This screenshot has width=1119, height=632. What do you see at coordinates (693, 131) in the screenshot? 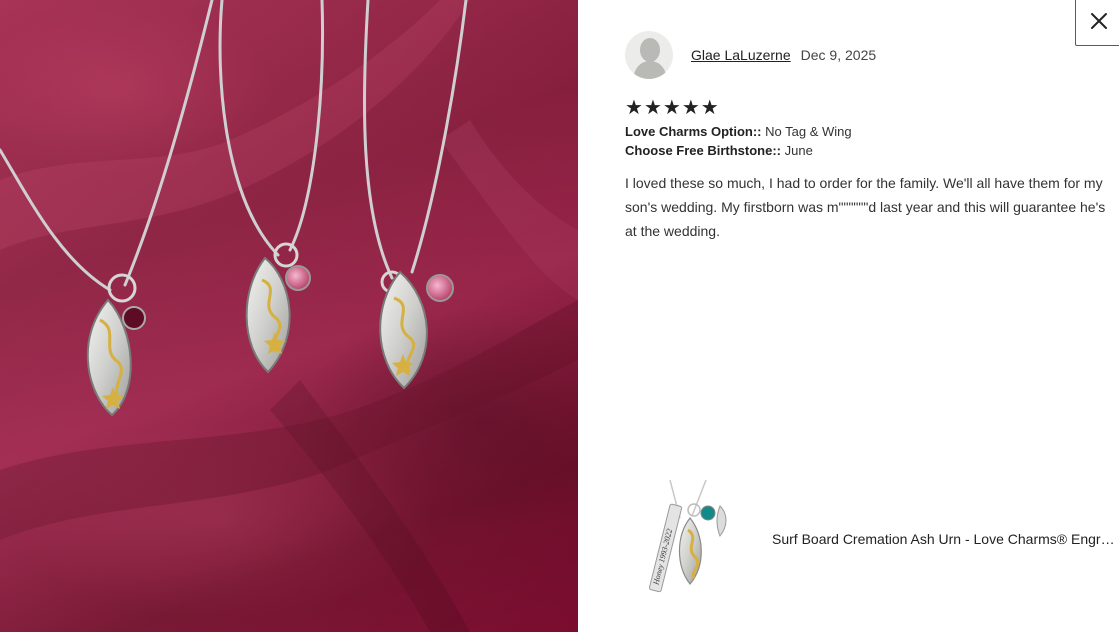
I see `option-label: Love Charms Option::` at bounding box center [693, 131].